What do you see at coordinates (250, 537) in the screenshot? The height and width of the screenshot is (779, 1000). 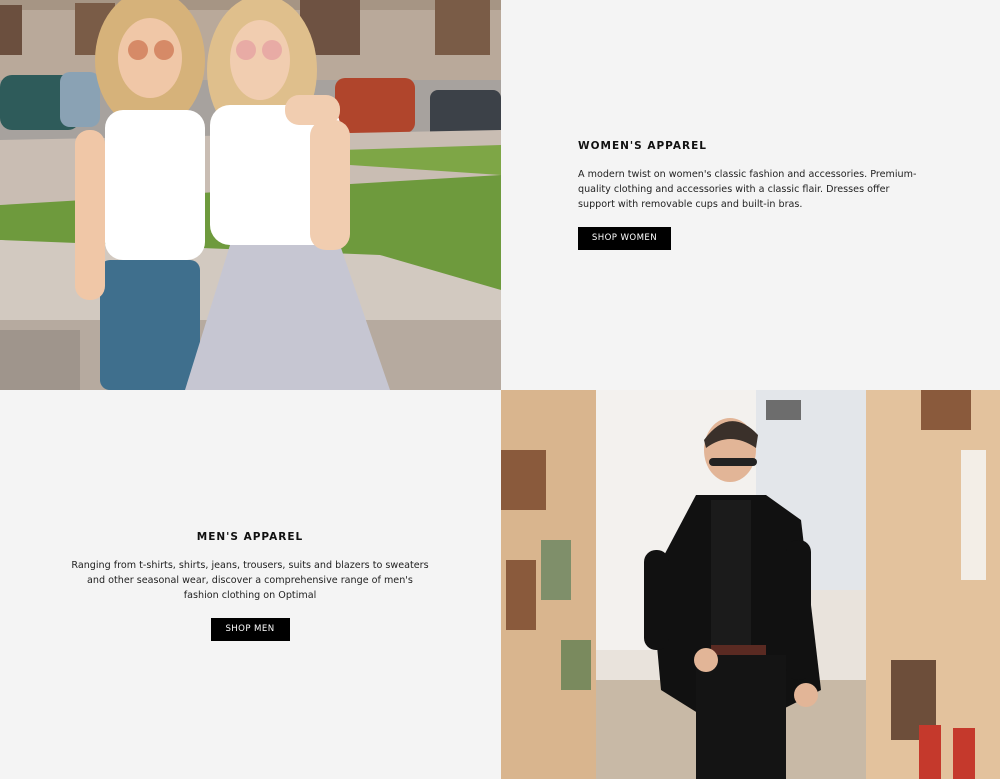 I see `men-title: MEN'S APPAREL` at bounding box center [250, 537].